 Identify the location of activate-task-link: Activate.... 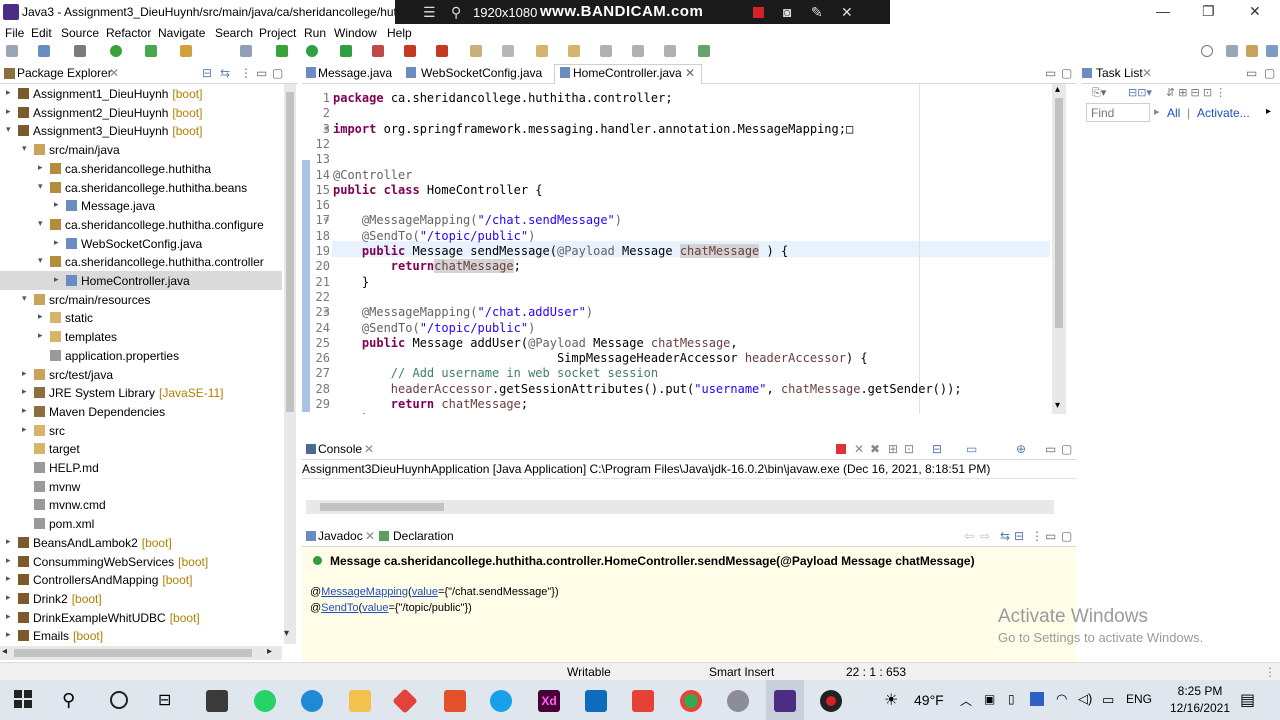
(1223, 113).